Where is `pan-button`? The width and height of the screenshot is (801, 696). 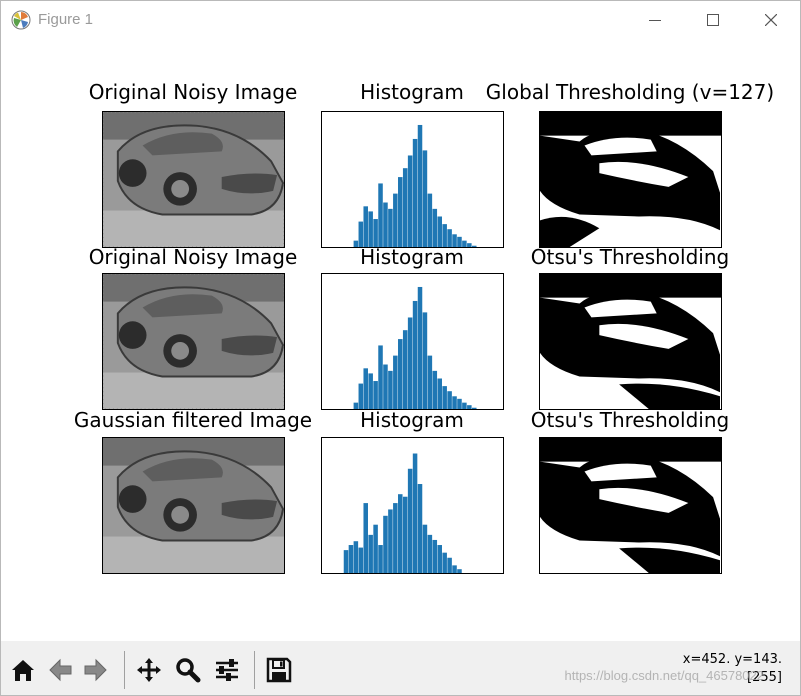
pan-button is located at coordinates (149, 670).